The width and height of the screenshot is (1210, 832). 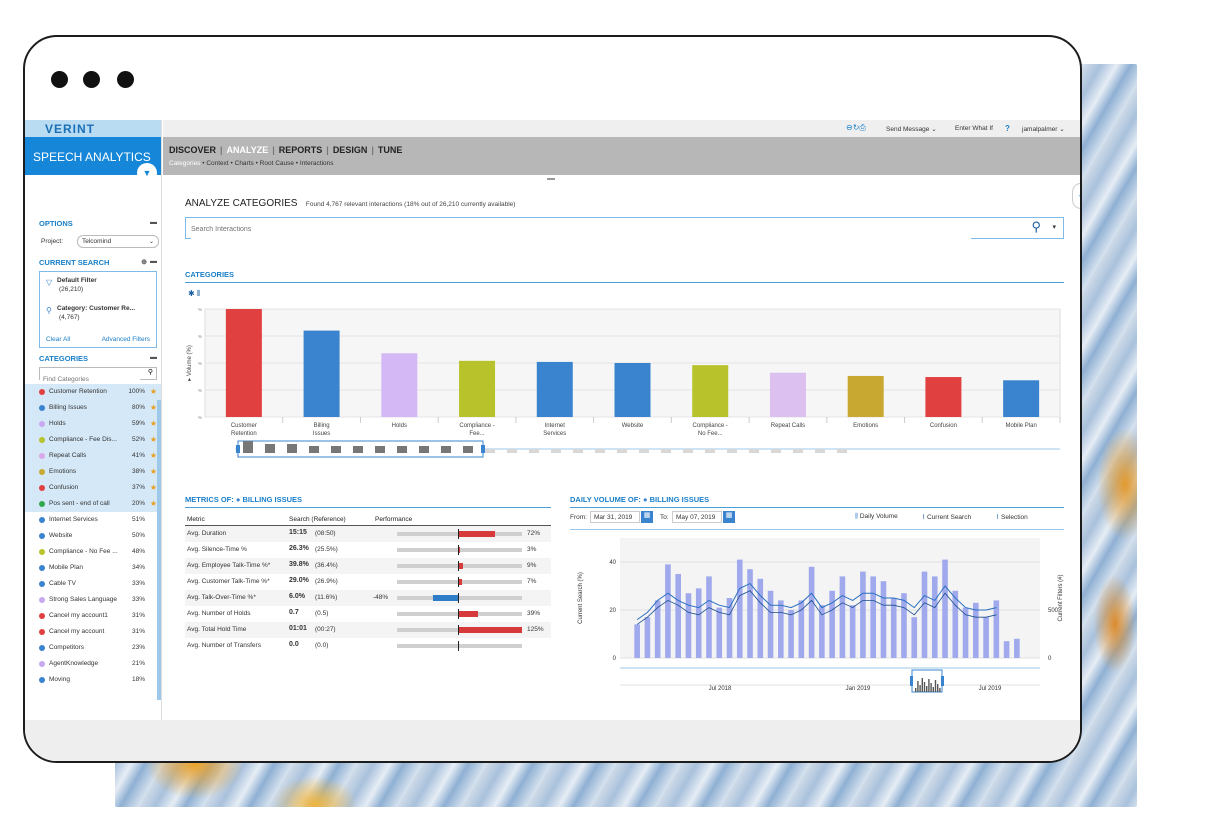 I want to click on metrics-row: Avg. Number of Holds 0.7 (0.5) 39%, so click(x=368, y=614).